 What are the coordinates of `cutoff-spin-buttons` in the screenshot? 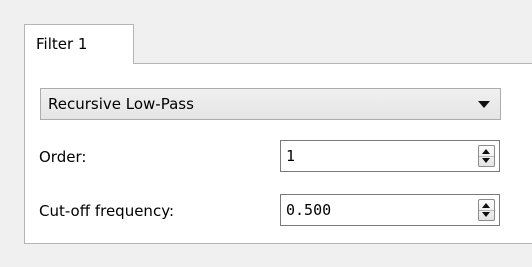 It's located at (486, 210).